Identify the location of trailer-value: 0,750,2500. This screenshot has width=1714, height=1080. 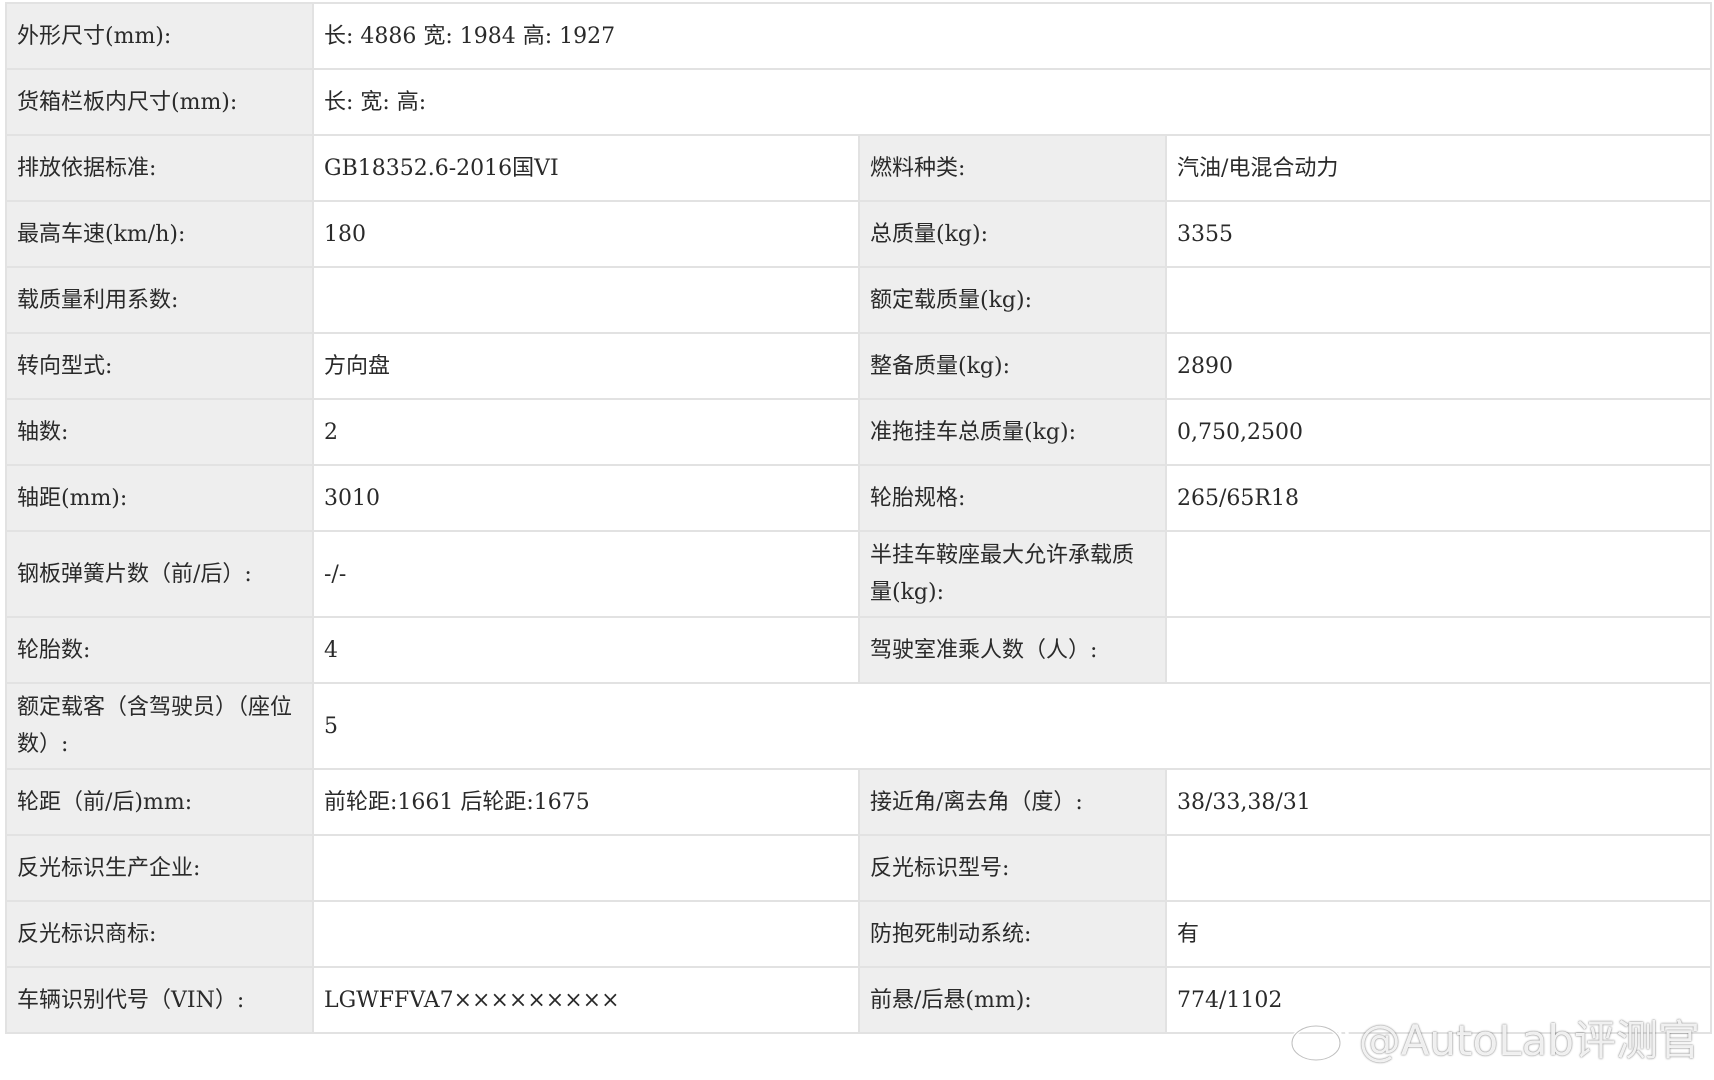
(1438, 432).